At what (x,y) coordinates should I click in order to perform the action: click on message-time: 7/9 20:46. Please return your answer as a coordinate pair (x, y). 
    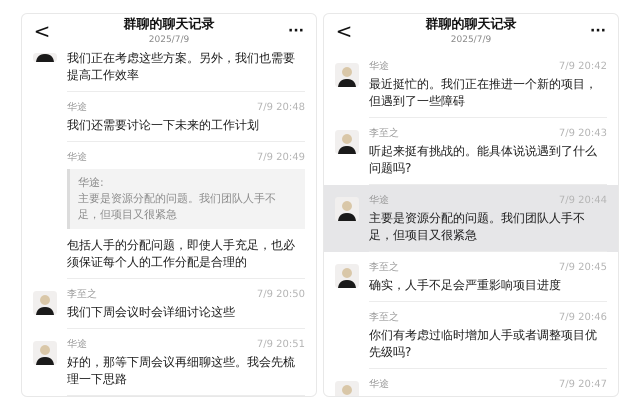
    Looking at the image, I should click on (582, 317).